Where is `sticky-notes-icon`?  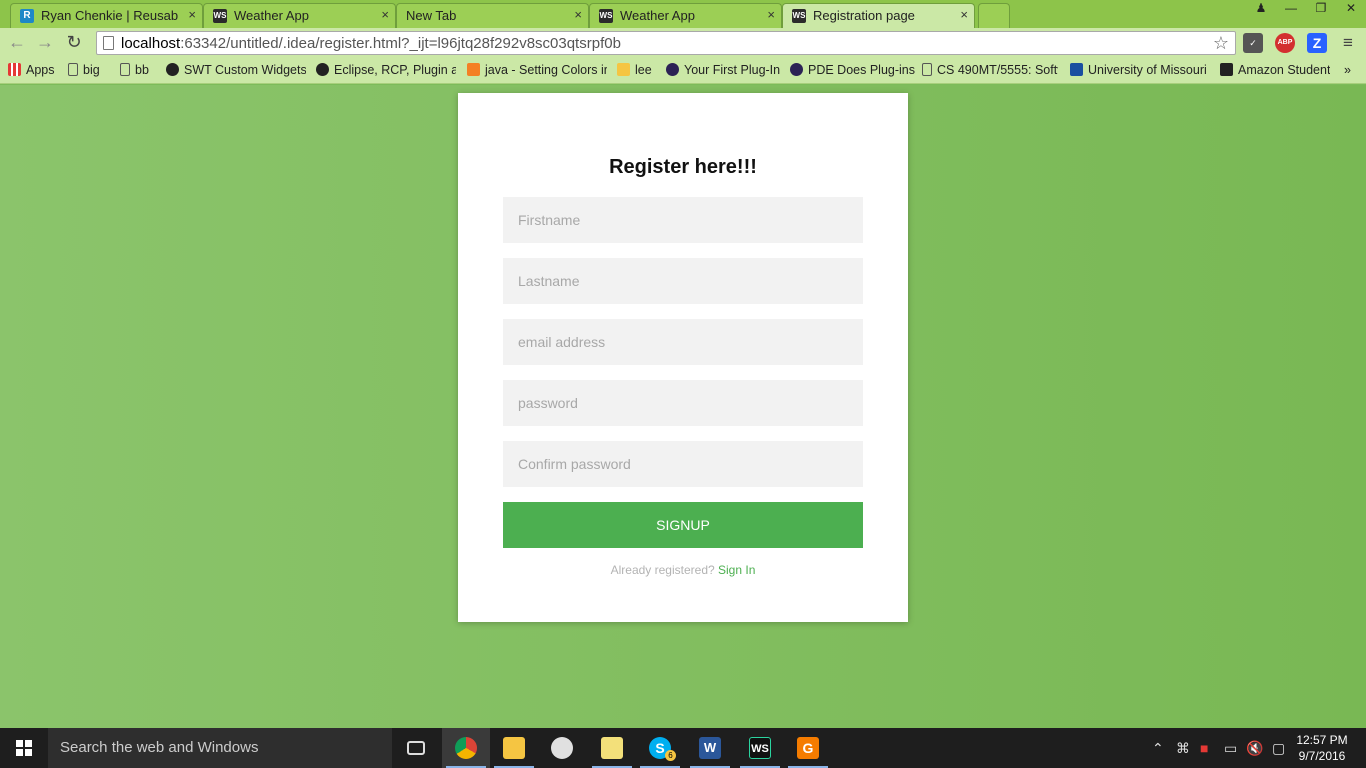 sticky-notes-icon is located at coordinates (612, 748).